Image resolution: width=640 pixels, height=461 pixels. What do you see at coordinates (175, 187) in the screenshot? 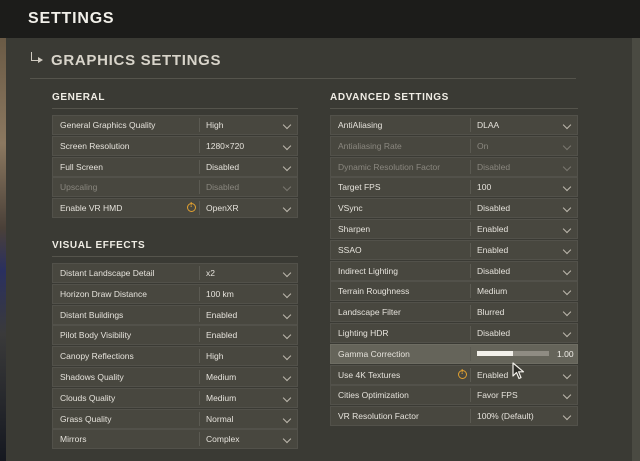
I see `setting-row-upscaling: Upscaling Disabled` at bounding box center [175, 187].